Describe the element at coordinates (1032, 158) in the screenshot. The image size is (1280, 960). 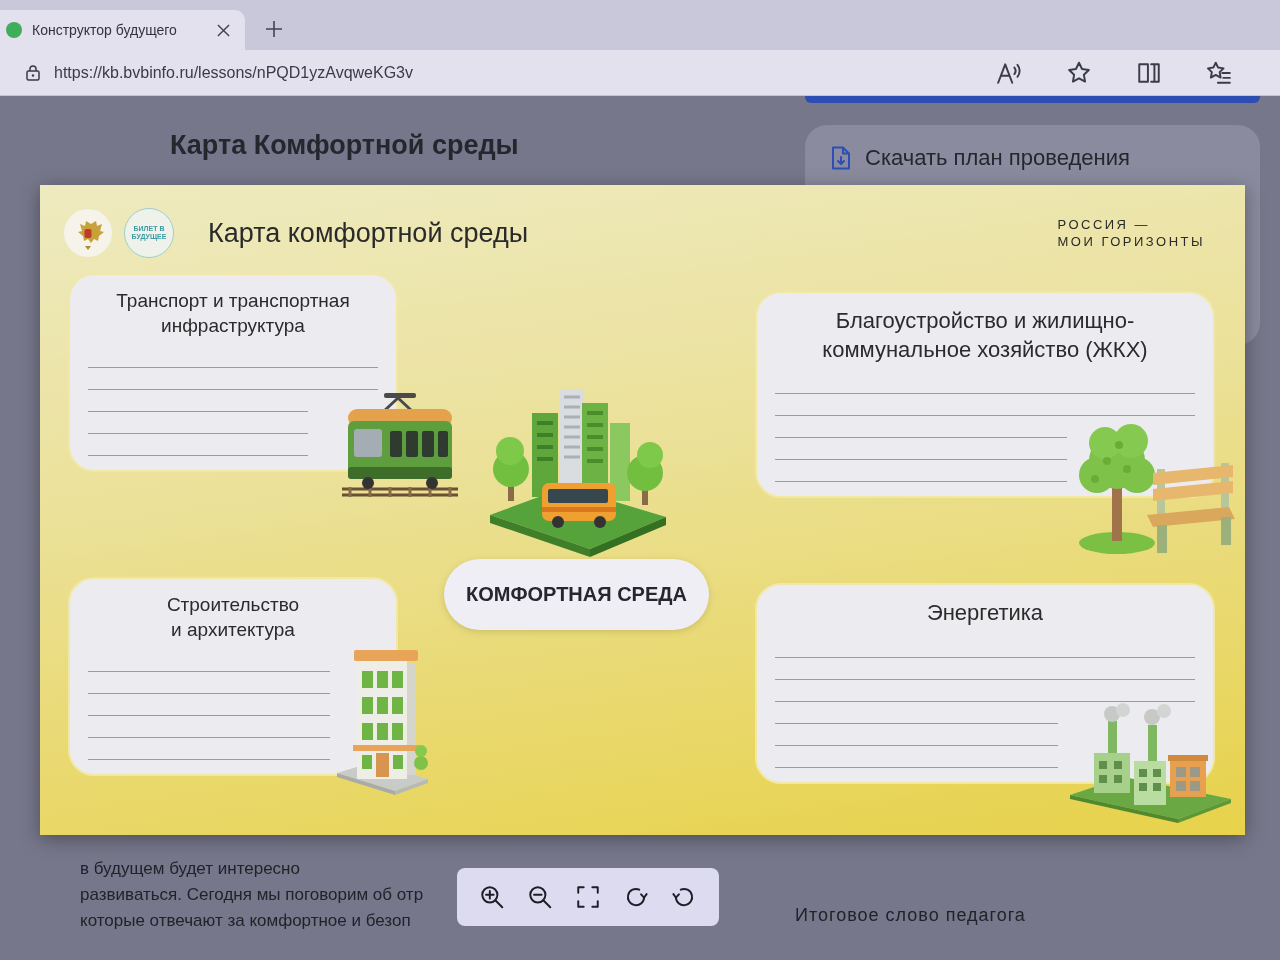
I see `download-link: Скачать план проведения` at that location.